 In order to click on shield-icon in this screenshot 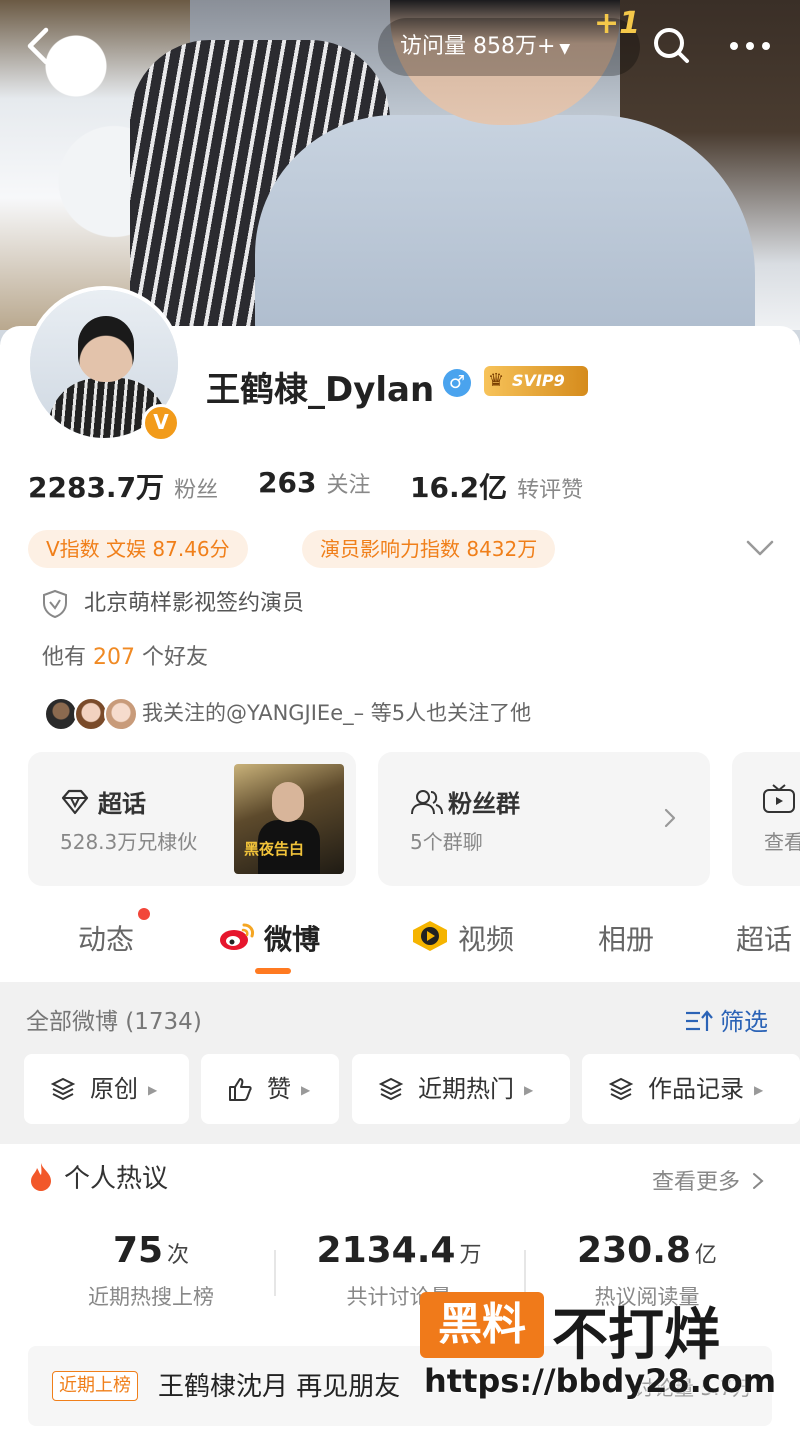, I will do `click(55, 604)`.